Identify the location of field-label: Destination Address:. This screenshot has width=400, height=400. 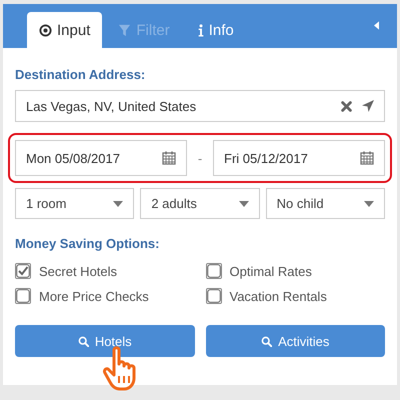
(80, 74).